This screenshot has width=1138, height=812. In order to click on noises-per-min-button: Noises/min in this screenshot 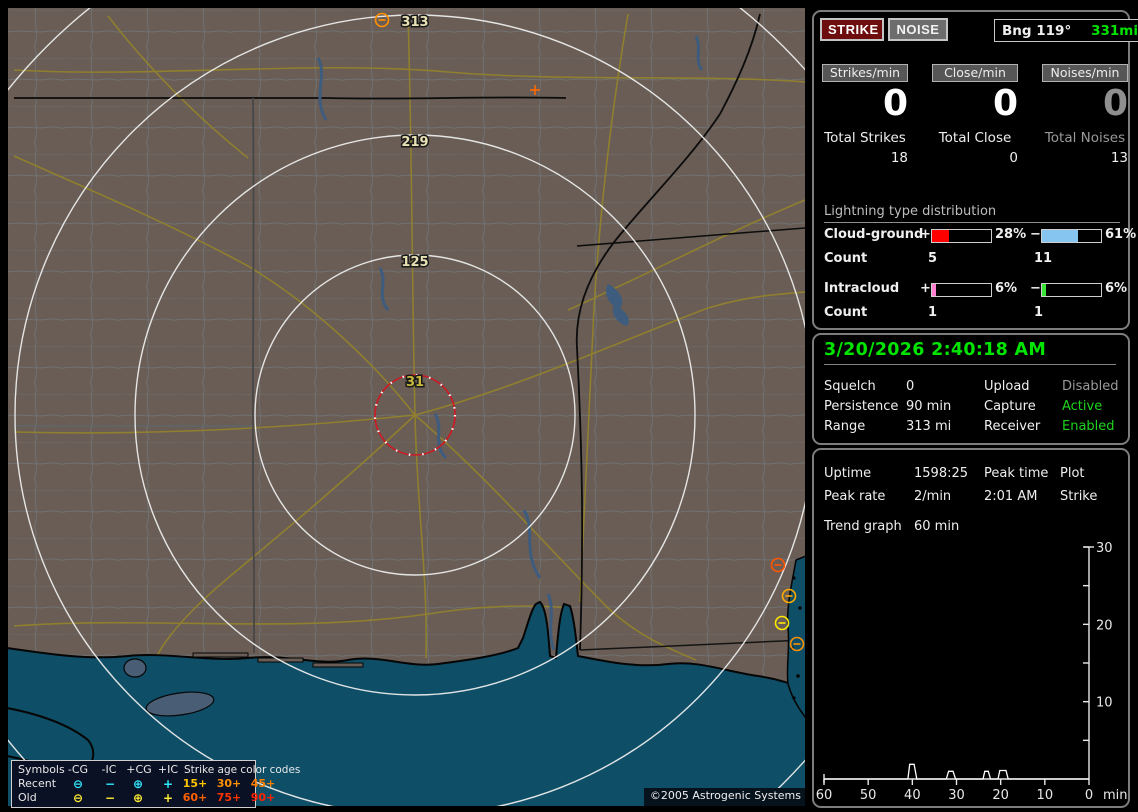, I will do `click(1085, 73)`.